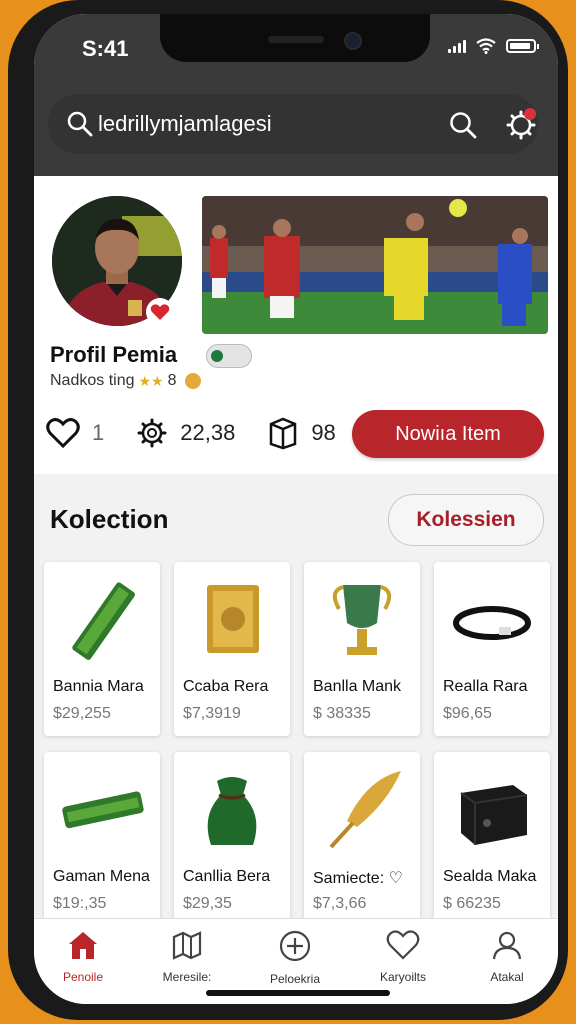 This screenshot has height=1024, width=576. Describe the element at coordinates (109, 519) in the screenshot. I see `collection-title: Kolection` at that location.